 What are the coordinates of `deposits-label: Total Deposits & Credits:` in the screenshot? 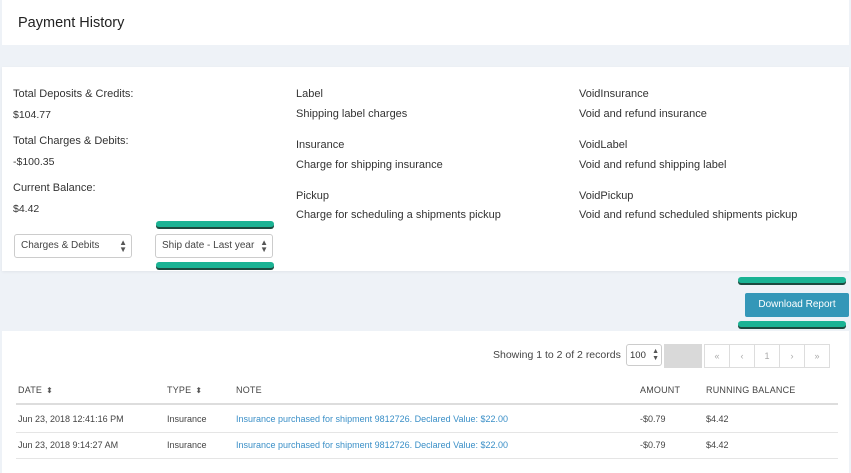 It's located at (73, 94).